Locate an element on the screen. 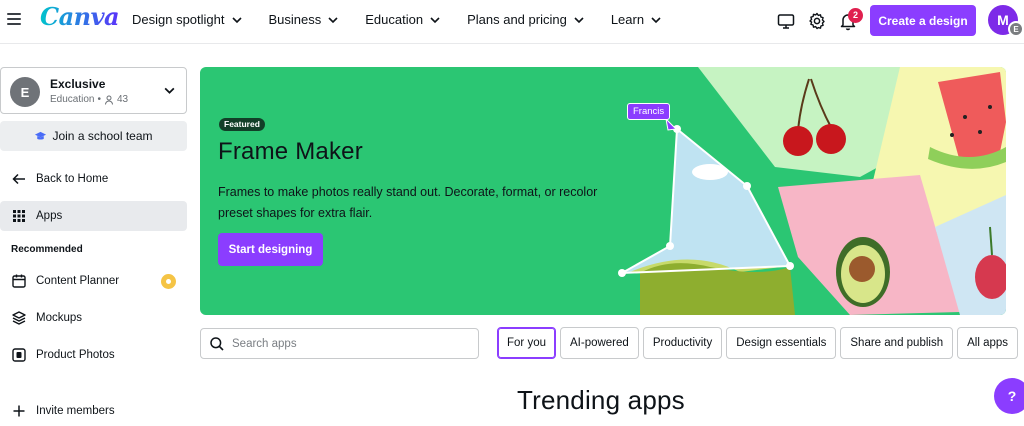 The width and height of the screenshot is (1024, 426). search-icon is located at coordinates (217, 343).